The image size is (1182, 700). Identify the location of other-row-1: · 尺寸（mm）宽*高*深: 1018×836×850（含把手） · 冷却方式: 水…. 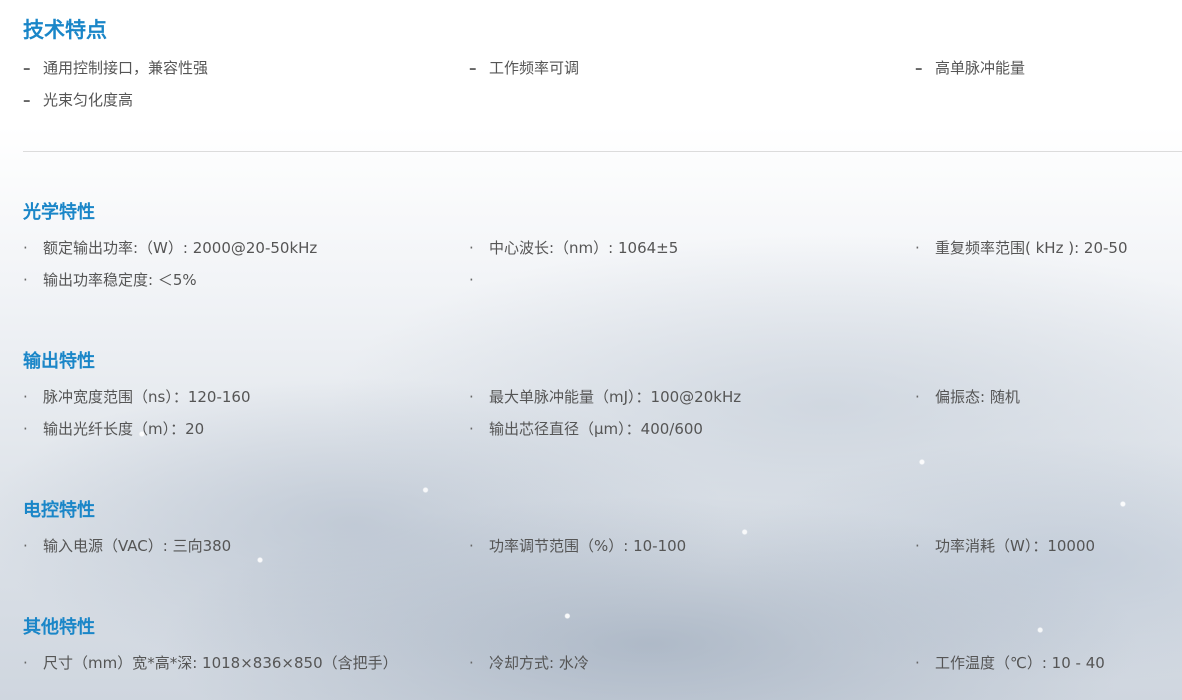
(602, 663).